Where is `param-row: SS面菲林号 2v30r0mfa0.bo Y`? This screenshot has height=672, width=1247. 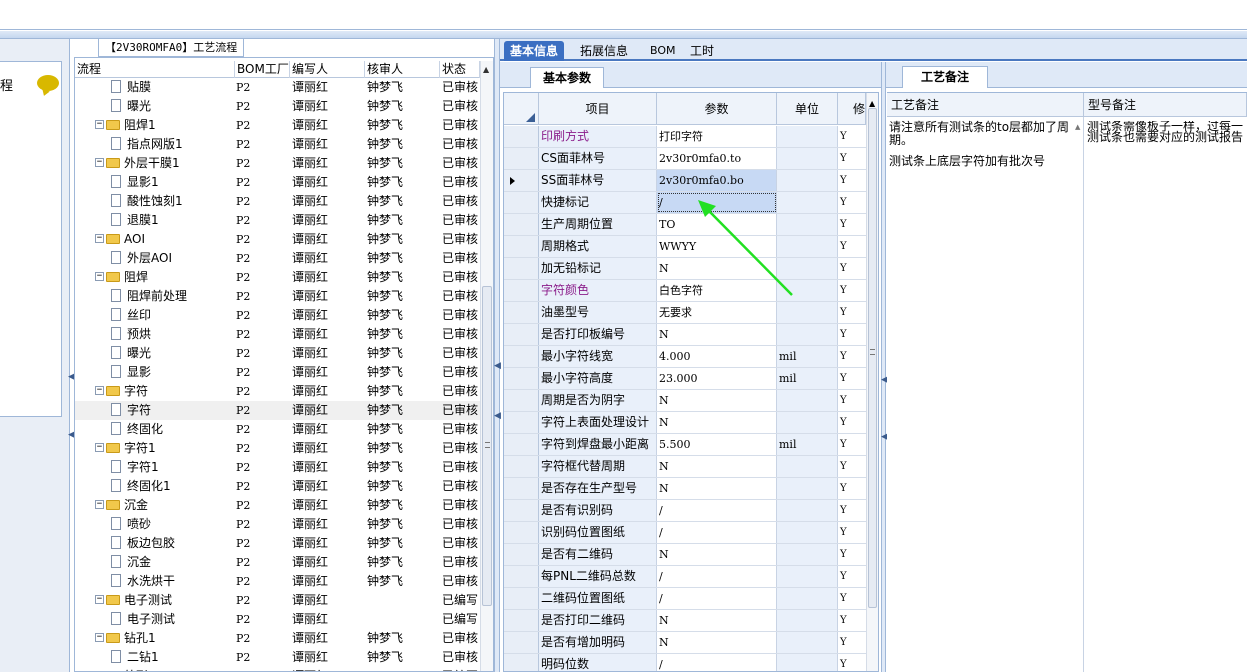
param-row: SS面菲林号 2v30r0mfa0.bo Y is located at coordinates (687, 181).